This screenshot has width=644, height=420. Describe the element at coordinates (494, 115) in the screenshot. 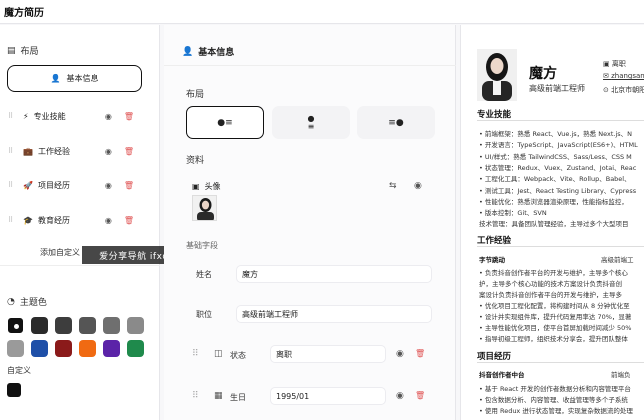

I see `skills-heading: 专业技能` at that location.